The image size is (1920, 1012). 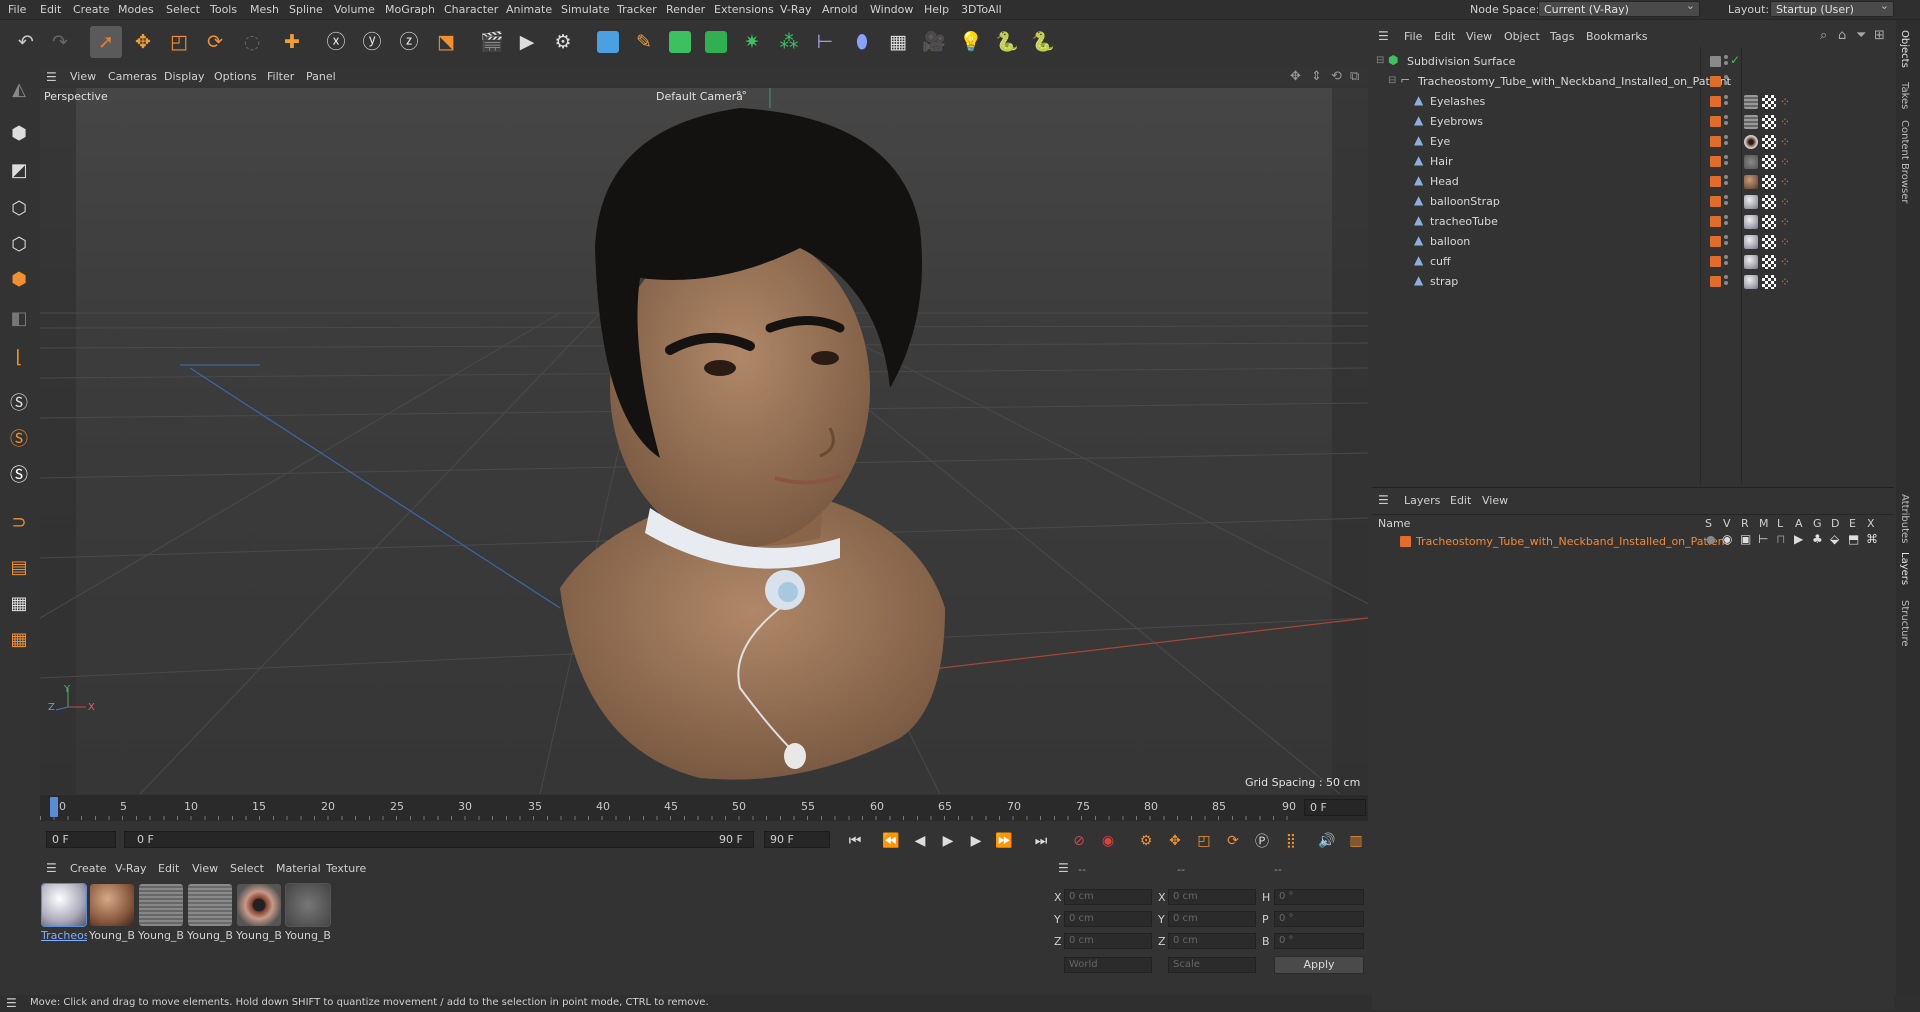 I want to click on key-pla-icon: ⣿, so click(x=1291, y=841).